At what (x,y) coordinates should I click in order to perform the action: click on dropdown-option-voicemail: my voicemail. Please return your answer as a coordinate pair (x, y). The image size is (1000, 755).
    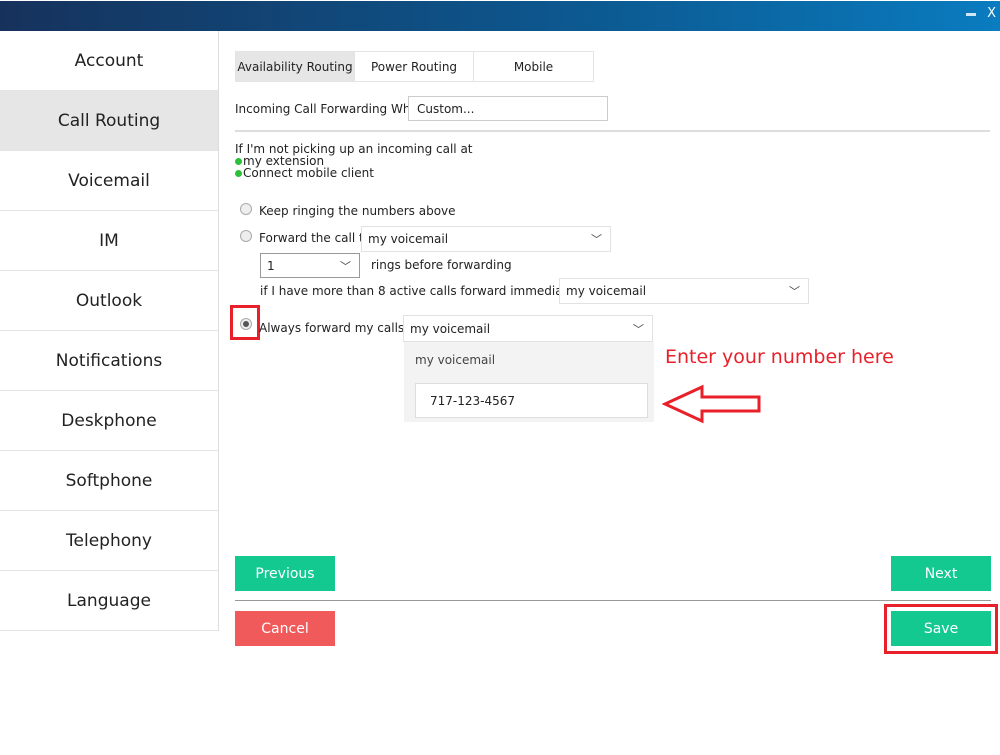
    Looking at the image, I should click on (455, 360).